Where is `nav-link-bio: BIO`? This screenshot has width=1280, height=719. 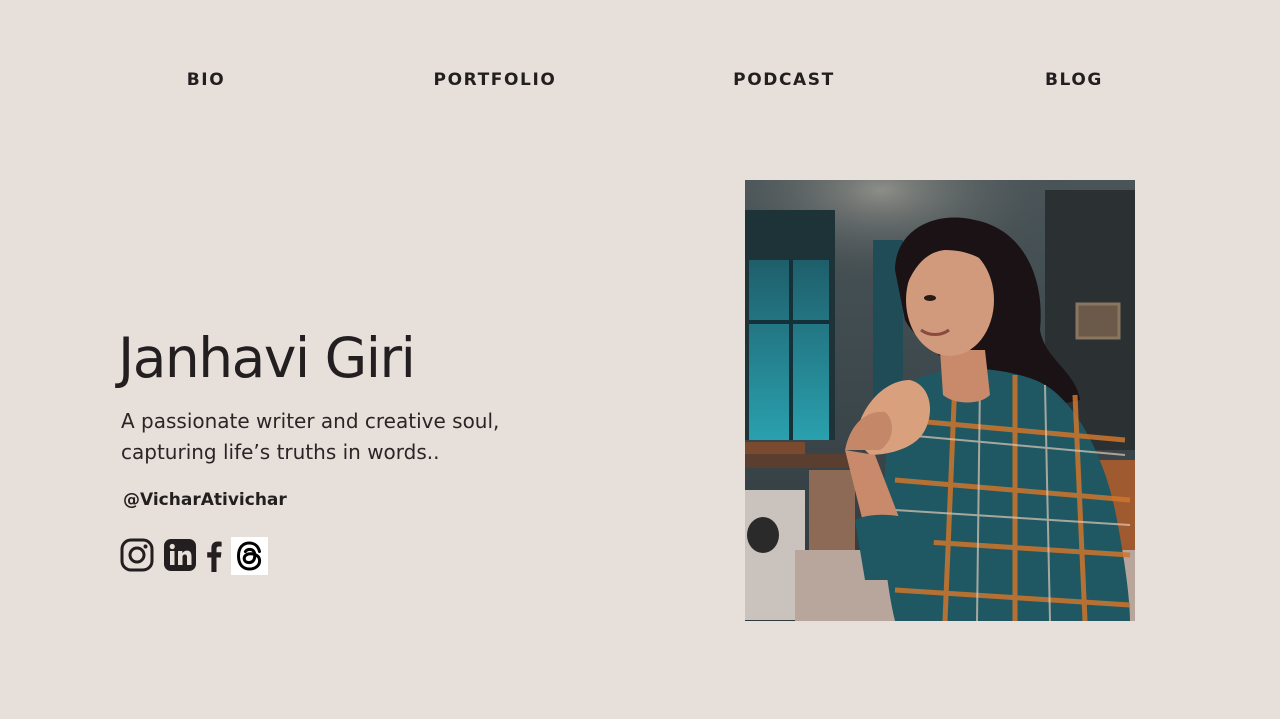
nav-link-bio: BIO is located at coordinates (206, 80).